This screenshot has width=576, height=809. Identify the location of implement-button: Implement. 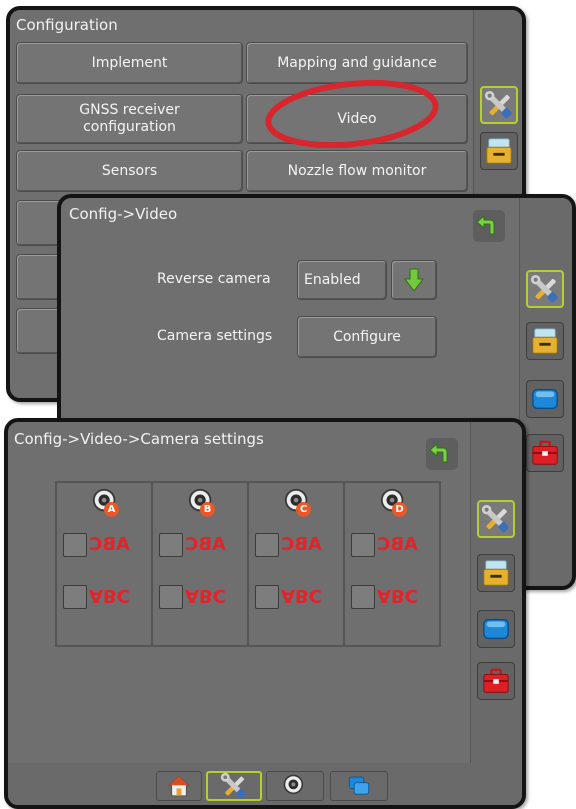
(129, 63).